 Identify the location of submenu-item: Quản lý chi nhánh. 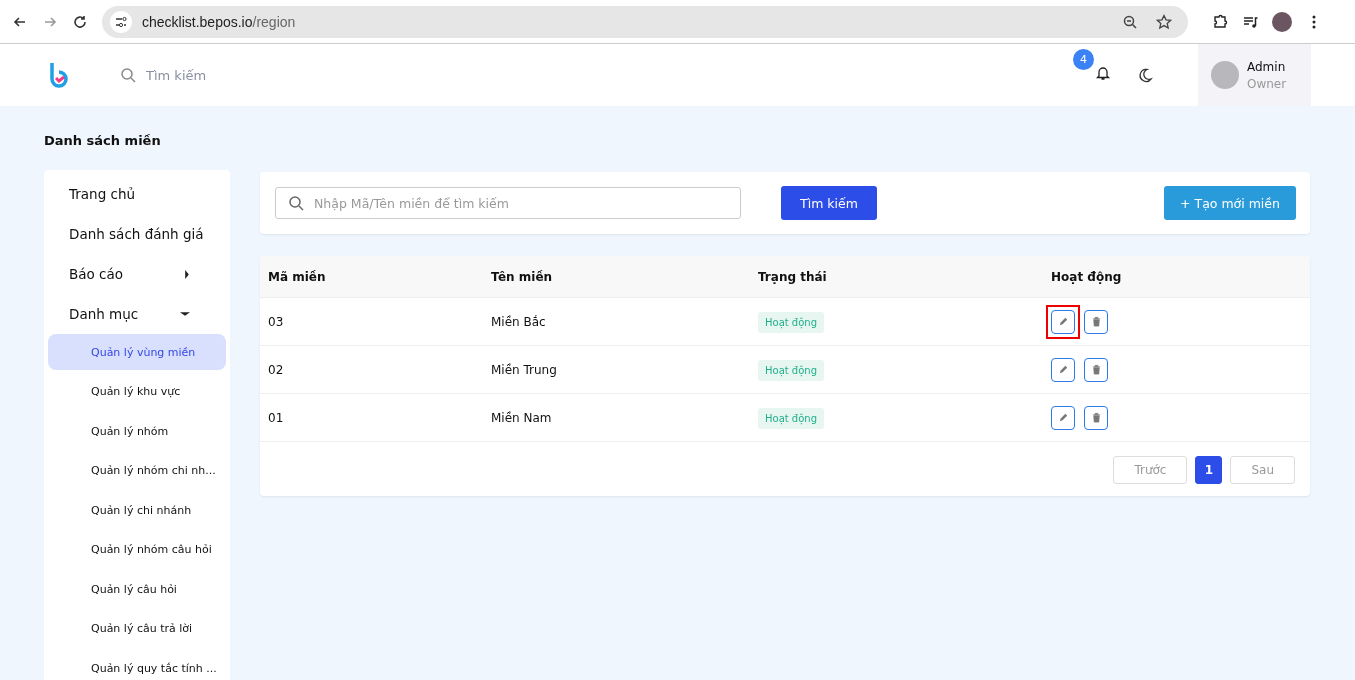
(137, 510).